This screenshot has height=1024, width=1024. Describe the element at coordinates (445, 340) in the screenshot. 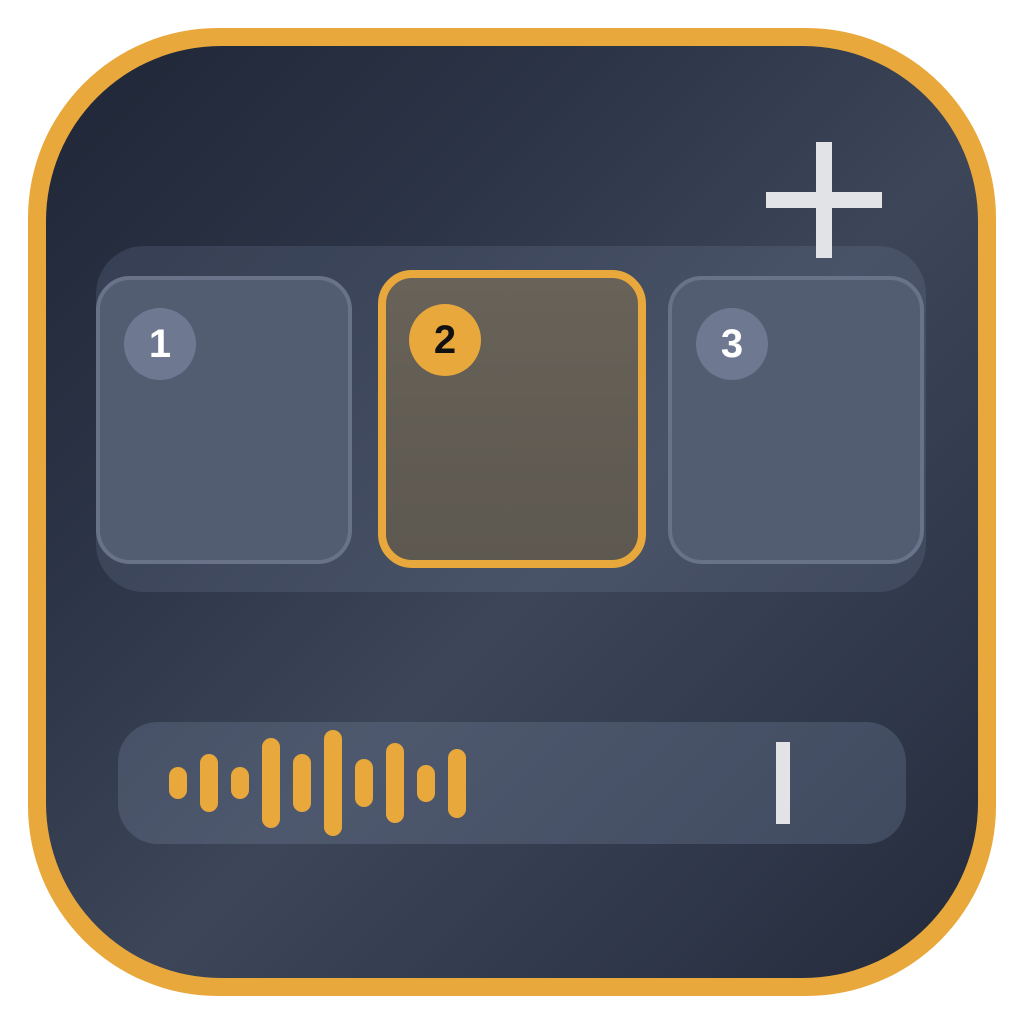

I see `workspace-number-badge: 2` at that location.